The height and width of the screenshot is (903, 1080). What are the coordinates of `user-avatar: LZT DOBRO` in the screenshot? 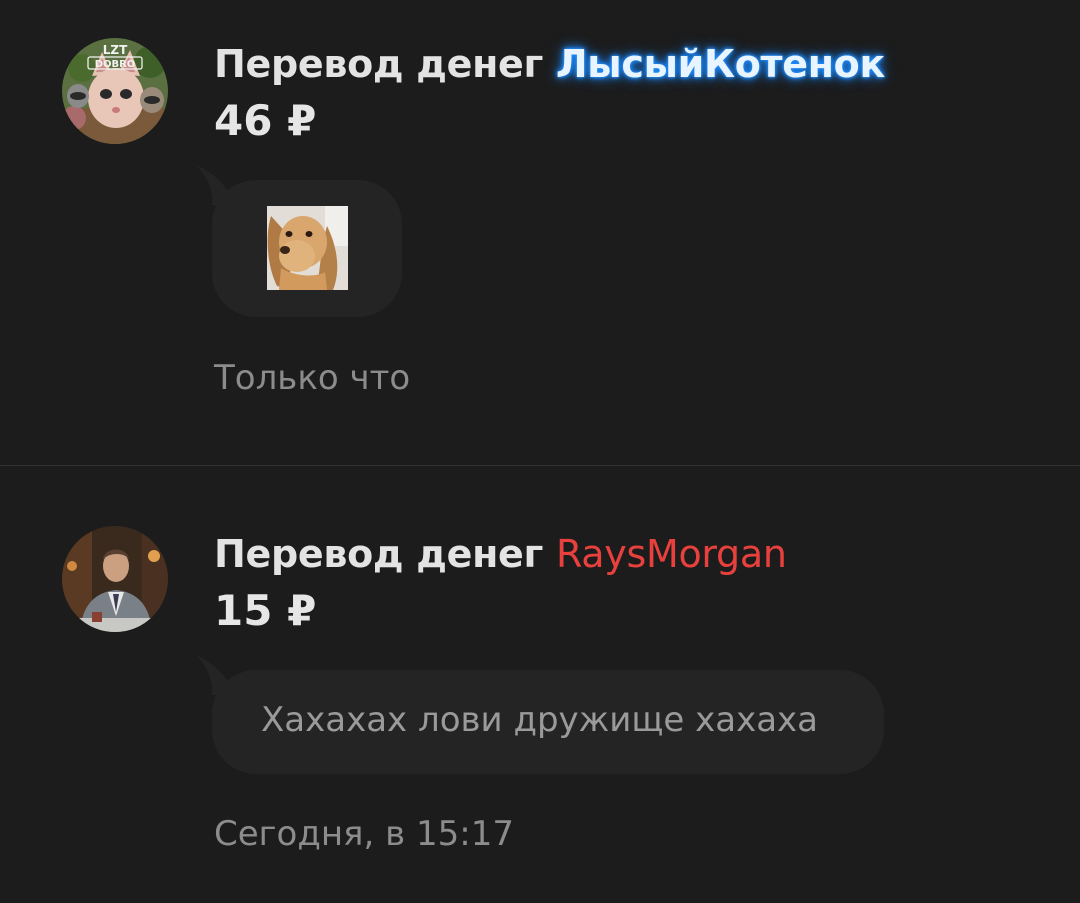 It's located at (115, 91).